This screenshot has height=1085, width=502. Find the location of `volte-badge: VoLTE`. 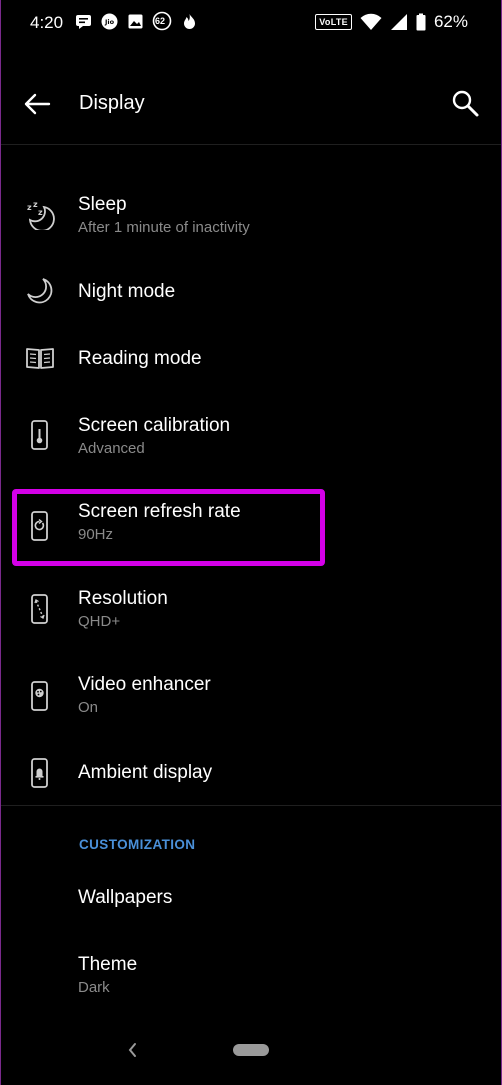

volte-badge: VoLTE is located at coordinates (333, 22).